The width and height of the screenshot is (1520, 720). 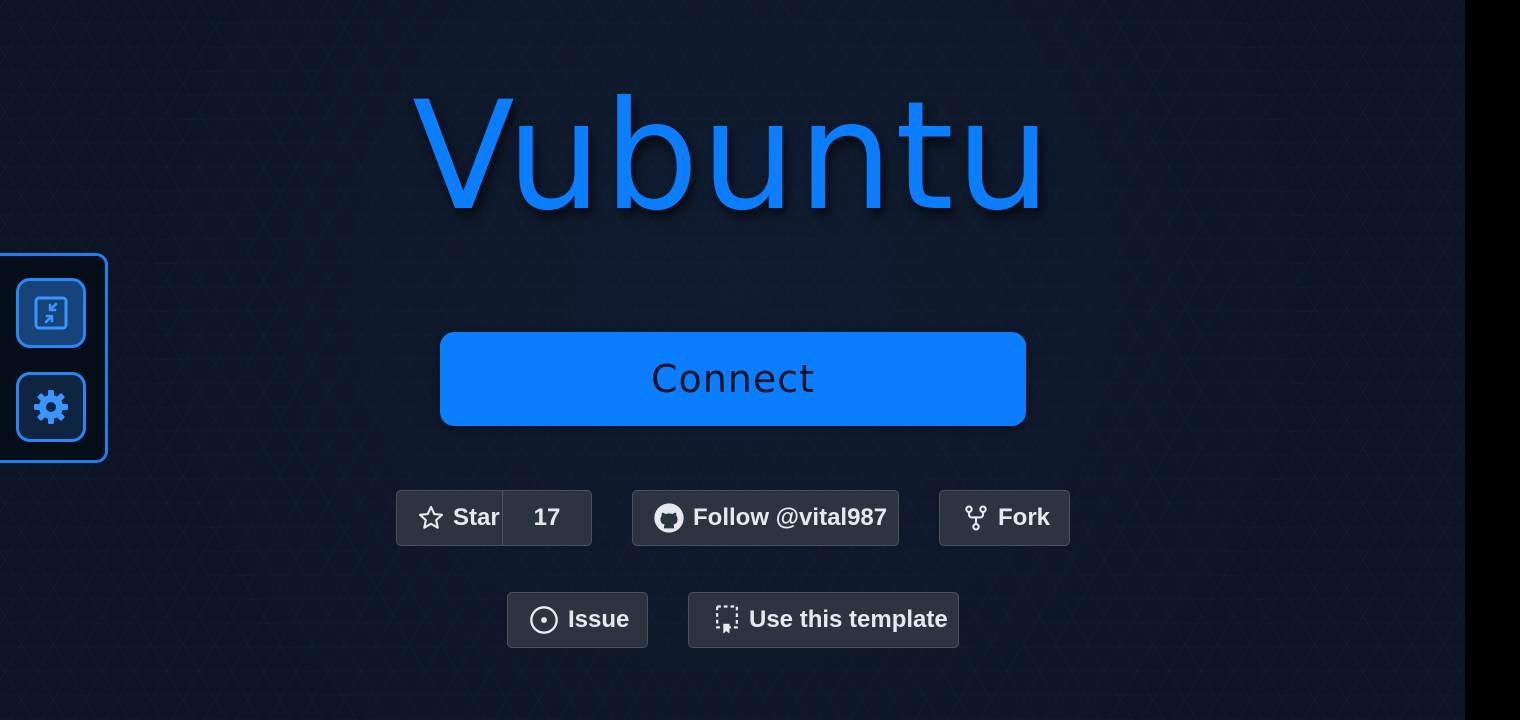 What do you see at coordinates (727, 619) in the screenshot?
I see `template-icon` at bounding box center [727, 619].